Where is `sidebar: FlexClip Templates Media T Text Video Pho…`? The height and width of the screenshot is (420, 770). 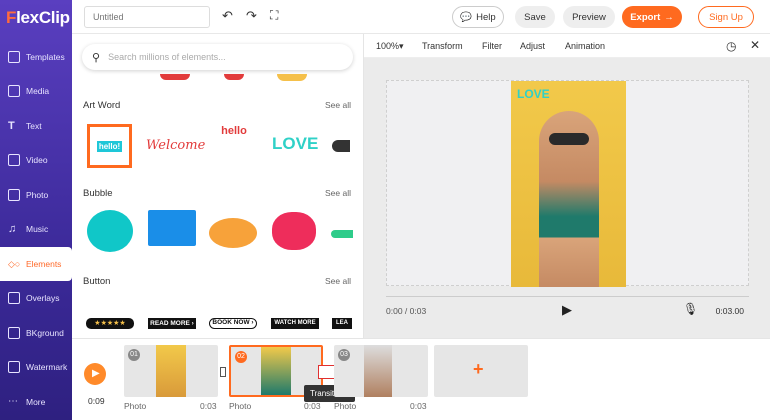 sidebar: FlexClip Templates Media T Text Video Pho… is located at coordinates (36, 210).